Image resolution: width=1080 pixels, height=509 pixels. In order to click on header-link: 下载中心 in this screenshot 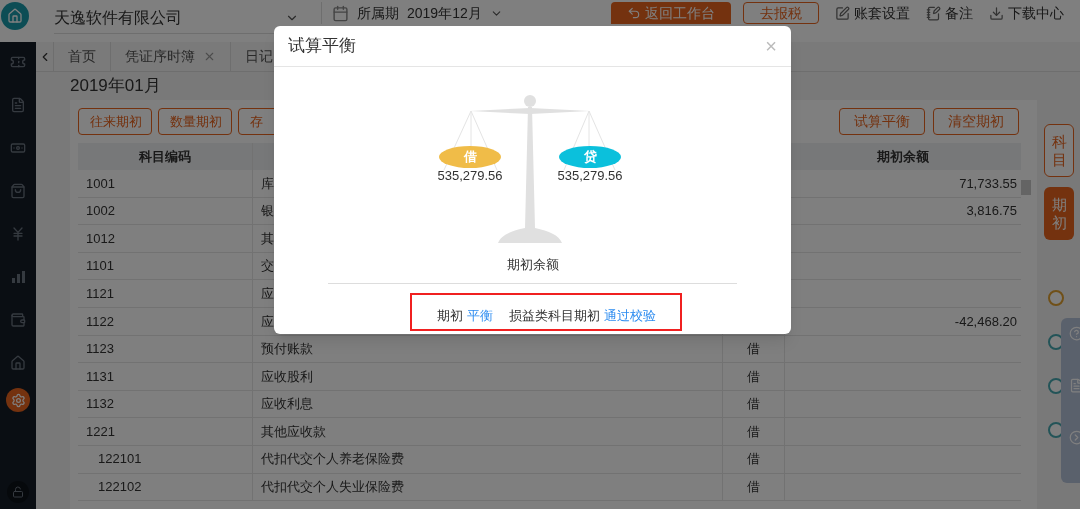, I will do `click(1026, 13)`.